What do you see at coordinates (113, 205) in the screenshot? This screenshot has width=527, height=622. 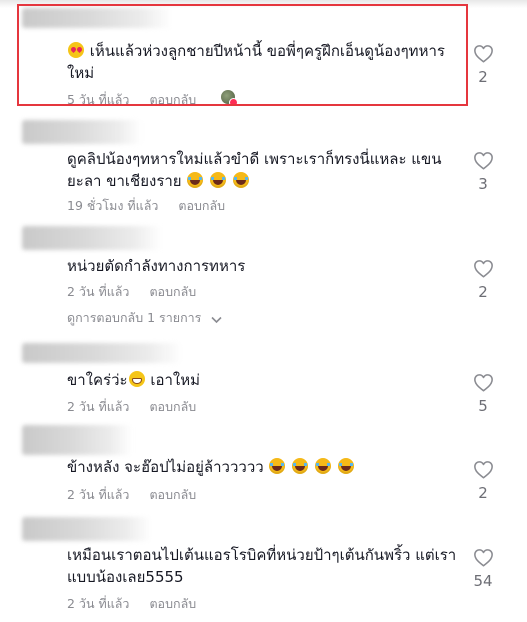 I see `comment-time: 19 ชั่วโมง ที่แล้ว` at bounding box center [113, 205].